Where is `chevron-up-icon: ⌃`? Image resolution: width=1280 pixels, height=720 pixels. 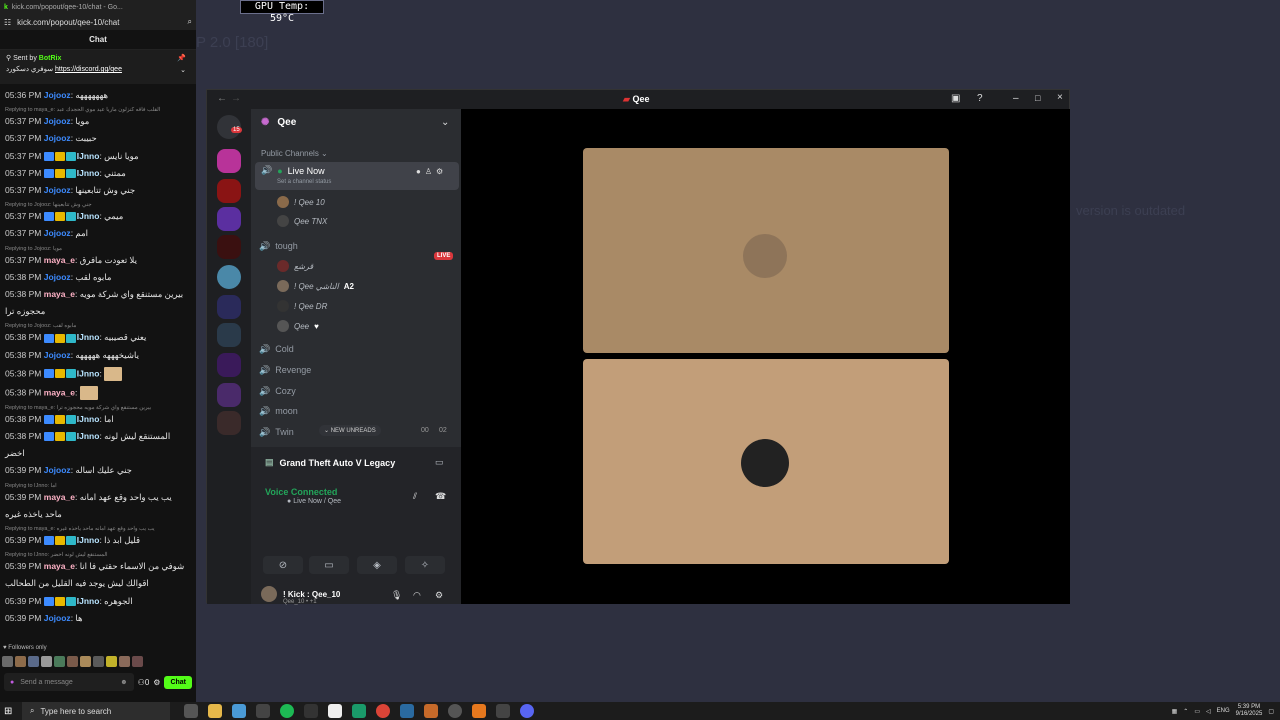
chevron-up-icon: ⌃ is located at coordinates (1185, 711).